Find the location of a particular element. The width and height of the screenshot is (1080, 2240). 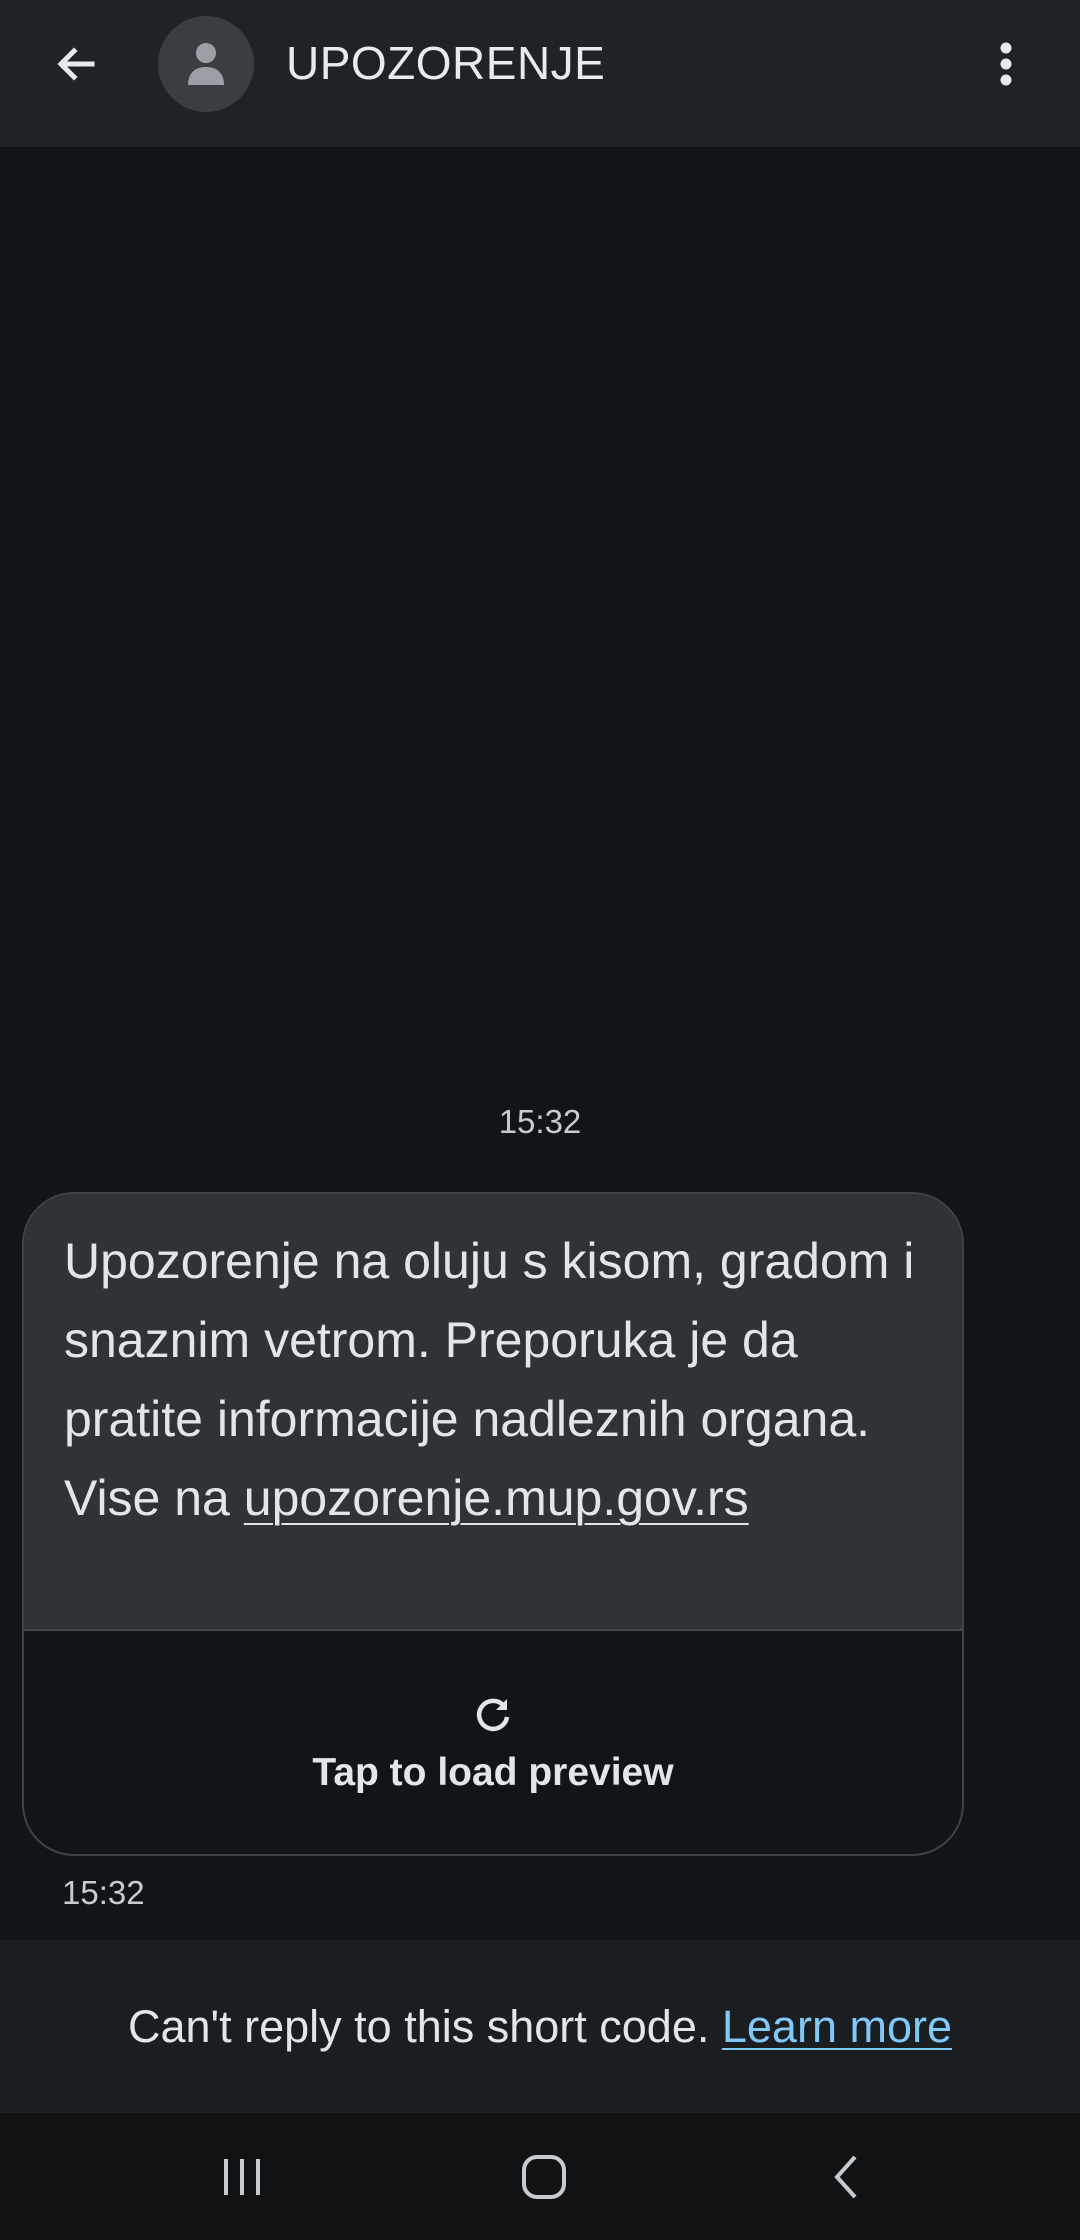

recents-icon is located at coordinates (242, 2177).